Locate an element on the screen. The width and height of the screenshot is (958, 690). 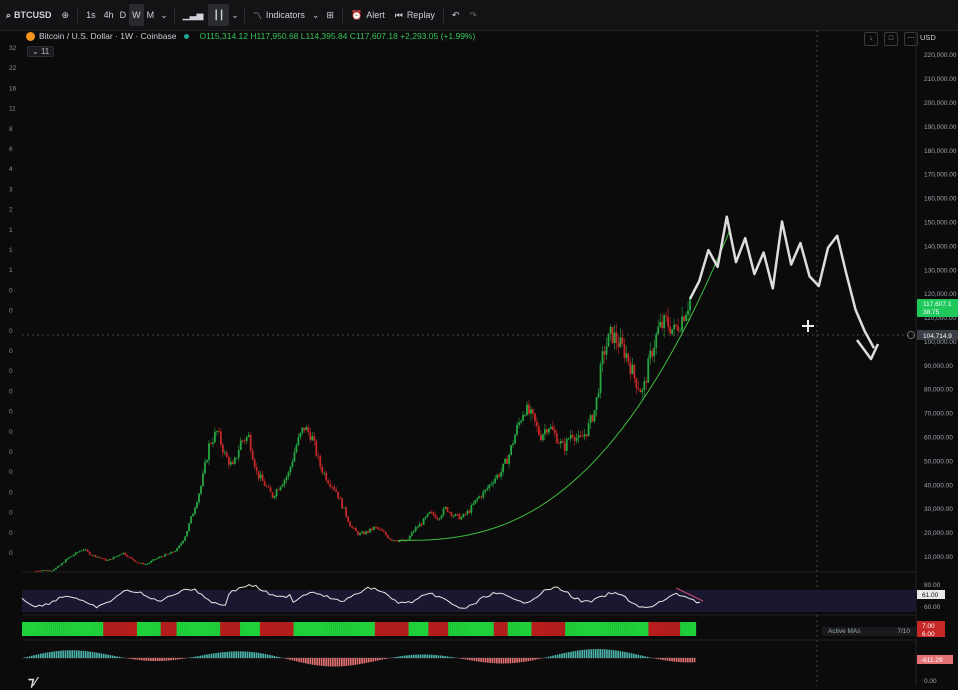
rsi-band is located at coordinates (469, 601).